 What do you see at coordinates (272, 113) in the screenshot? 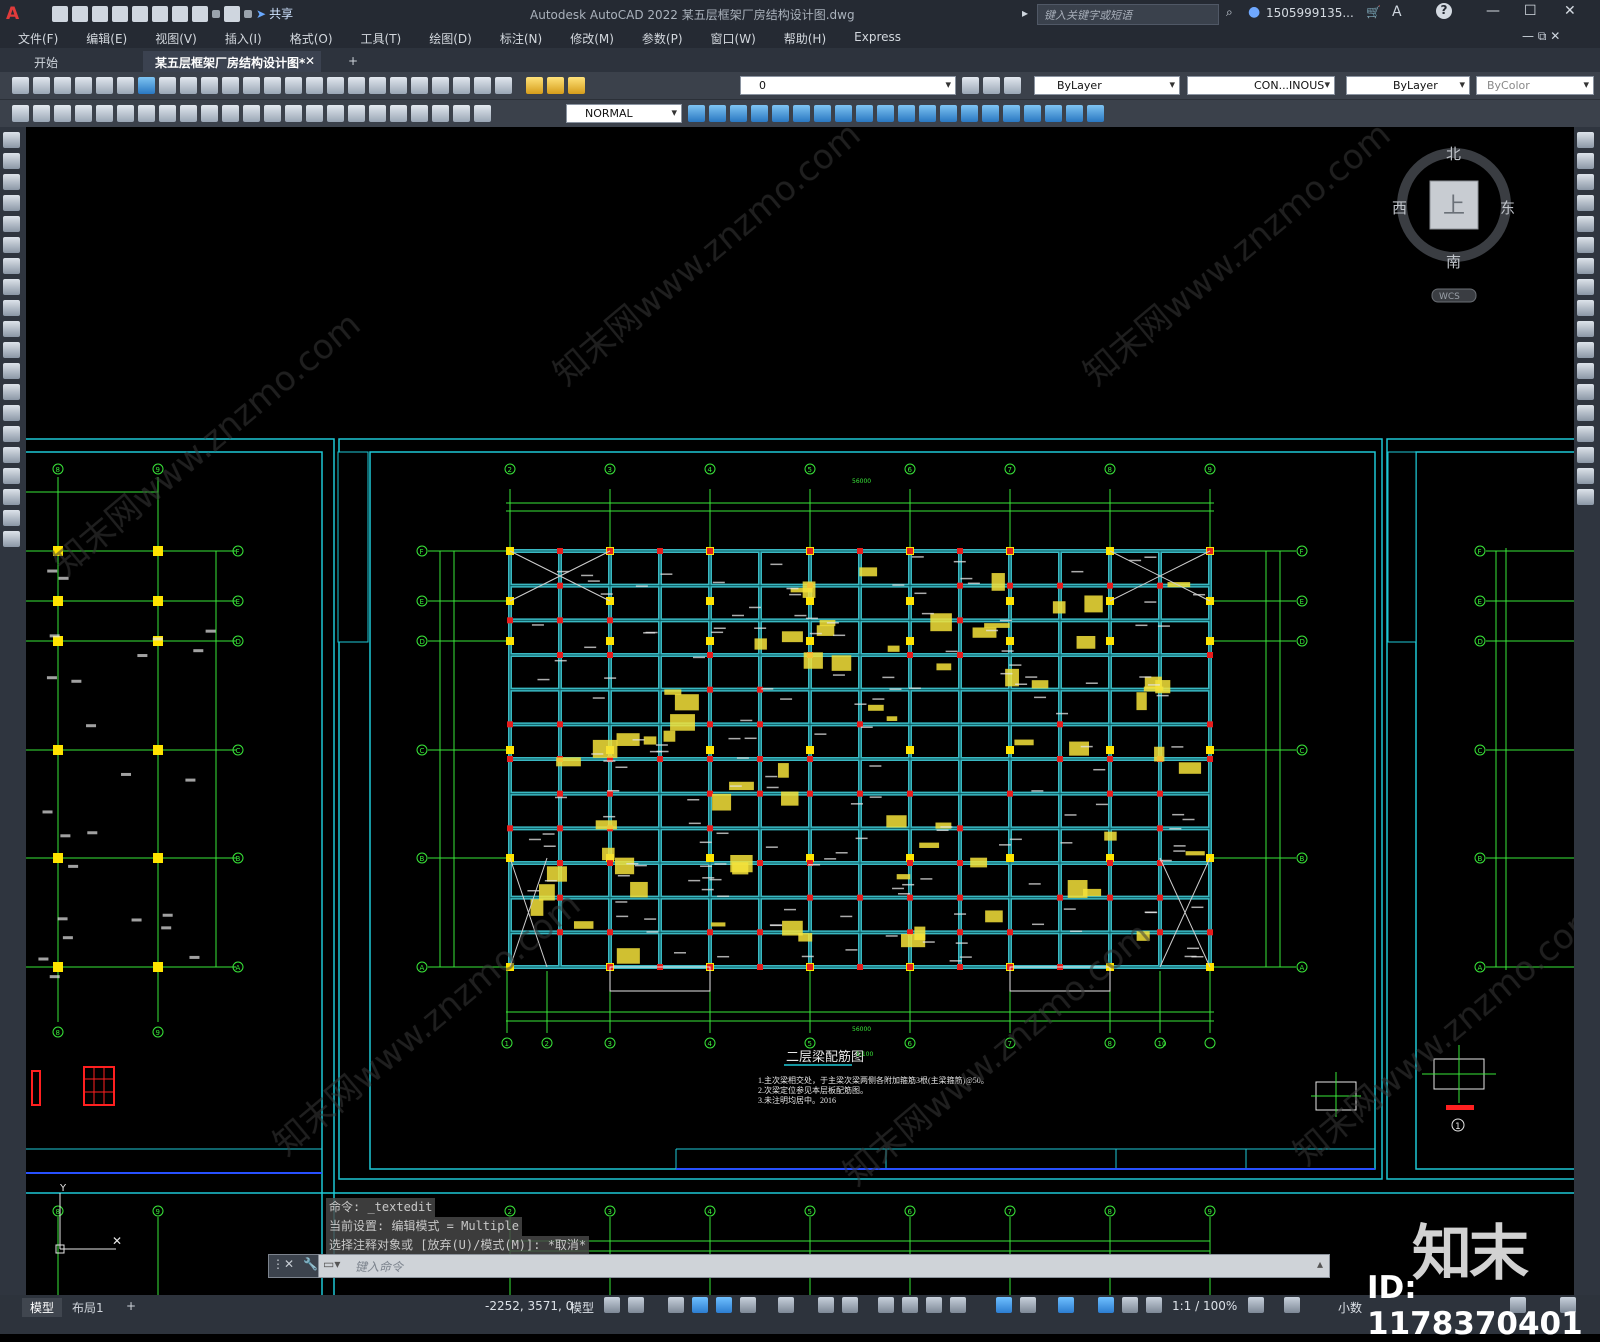
I see `baseline-icon` at bounding box center [272, 113].